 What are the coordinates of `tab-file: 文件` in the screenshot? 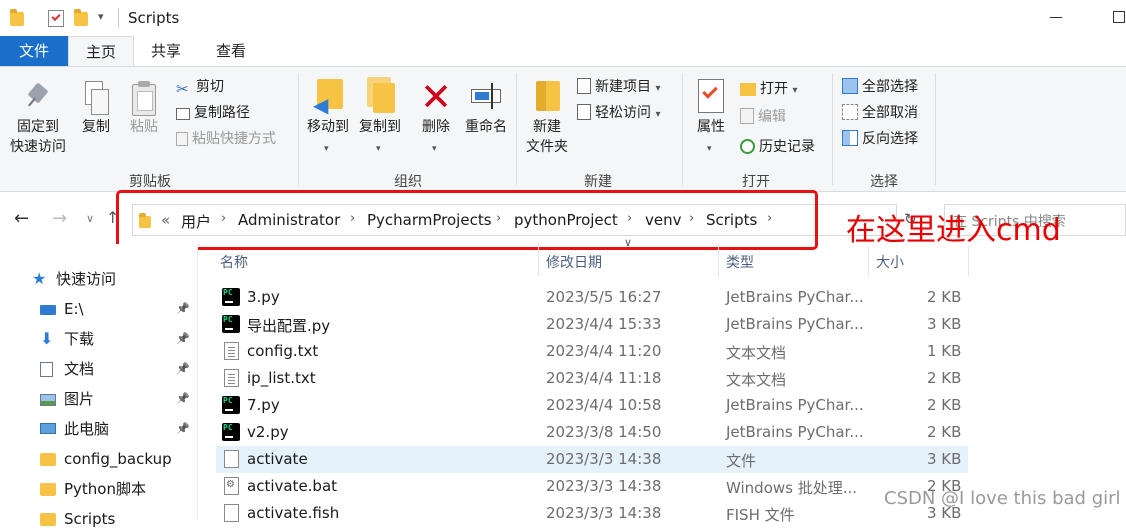 It's located at (34, 51).